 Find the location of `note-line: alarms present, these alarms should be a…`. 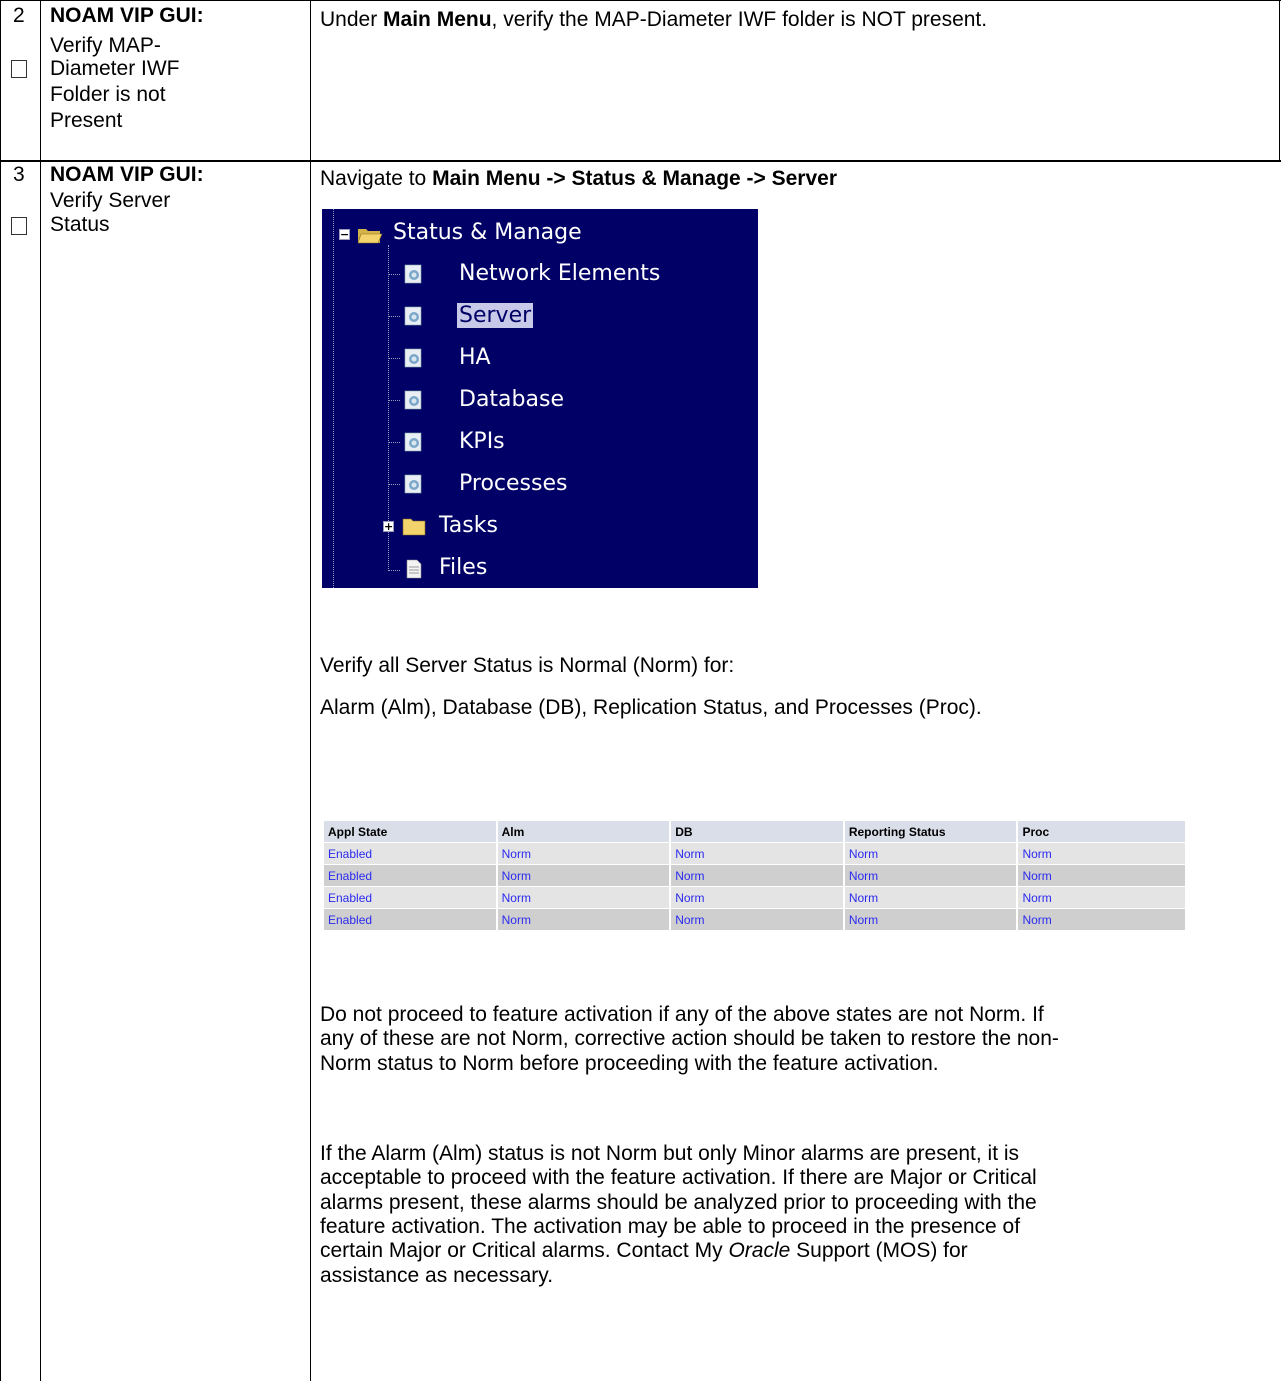

note-line: alarms present, these alarms should be a… is located at coordinates (678, 1202).